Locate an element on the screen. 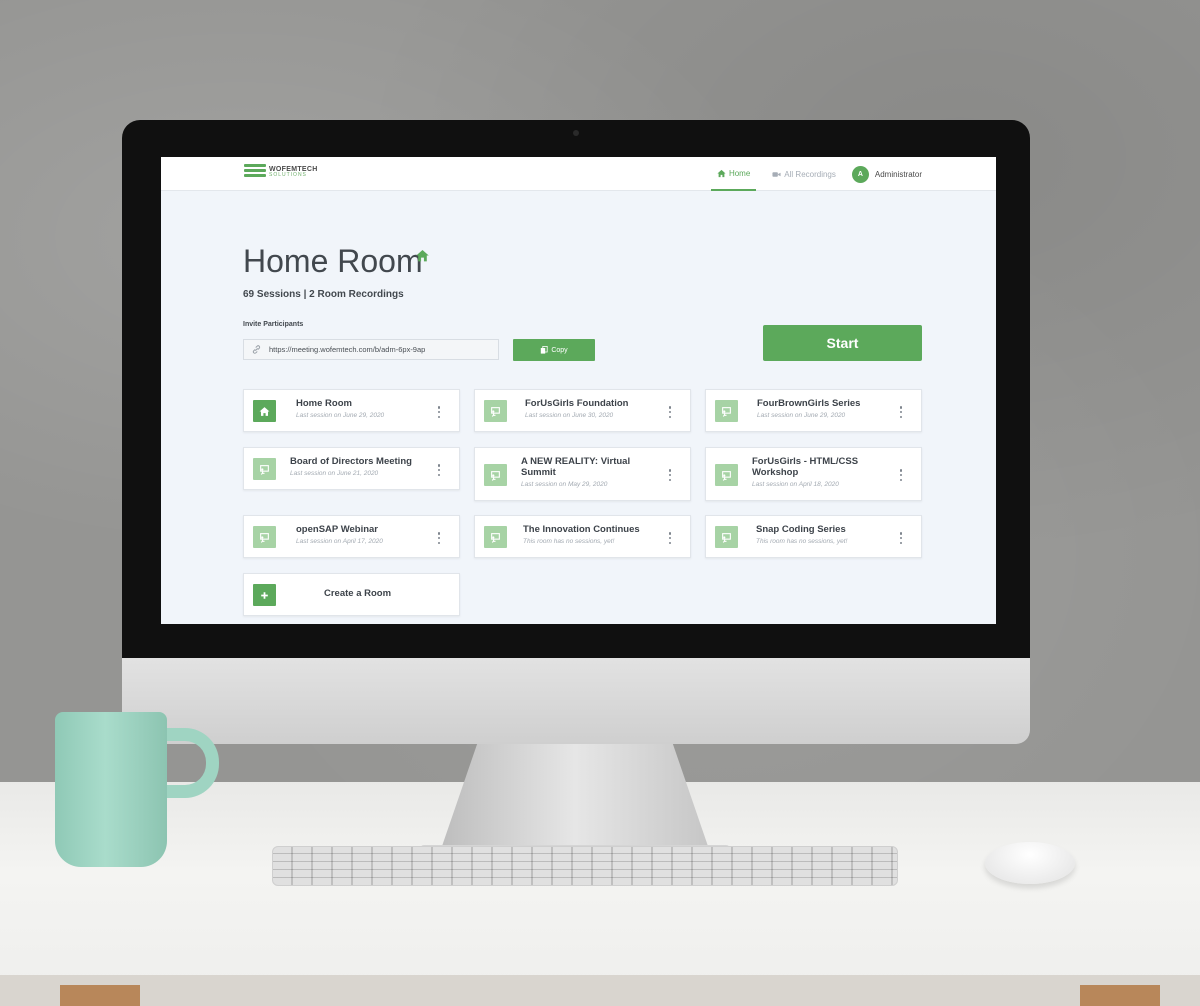 Image resolution: width=1200 pixels, height=1006 pixels. room-name: FourBrownGirls Series is located at coordinates (809, 403).